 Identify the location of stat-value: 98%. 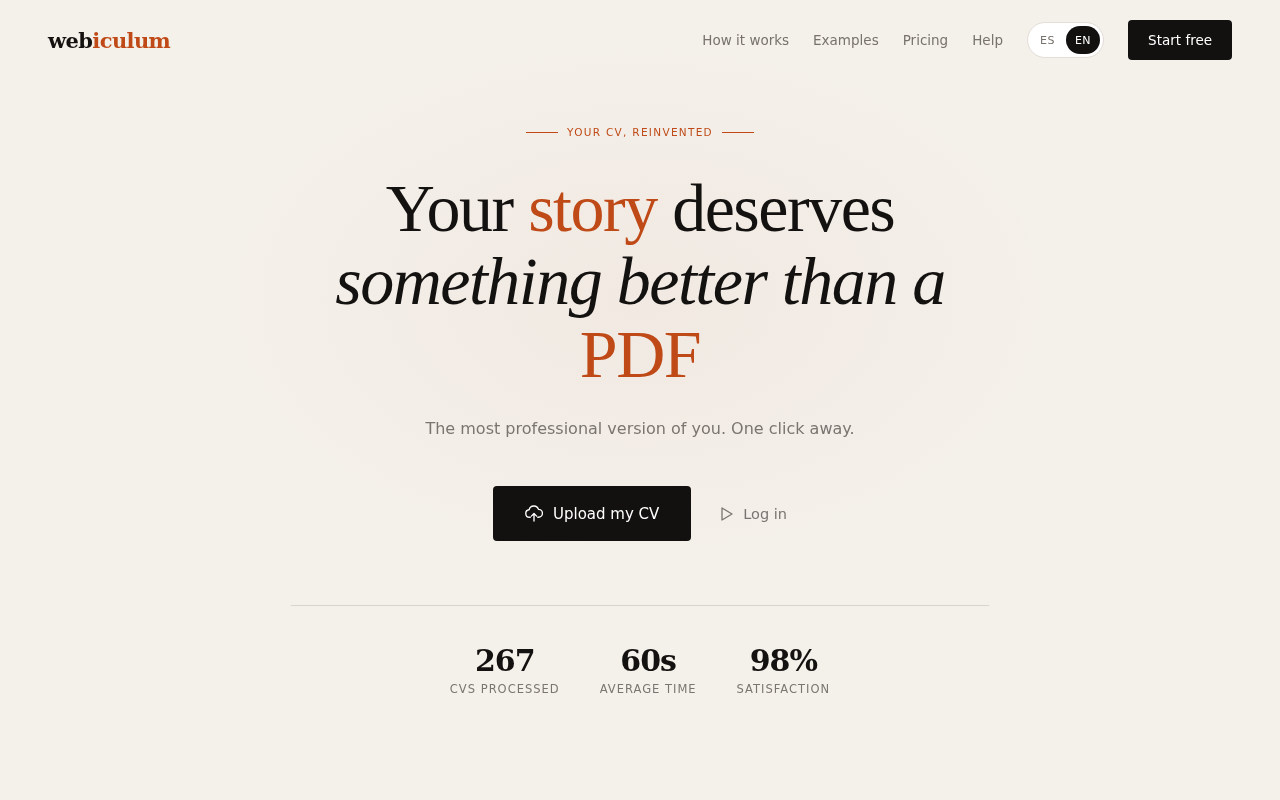
(783, 661).